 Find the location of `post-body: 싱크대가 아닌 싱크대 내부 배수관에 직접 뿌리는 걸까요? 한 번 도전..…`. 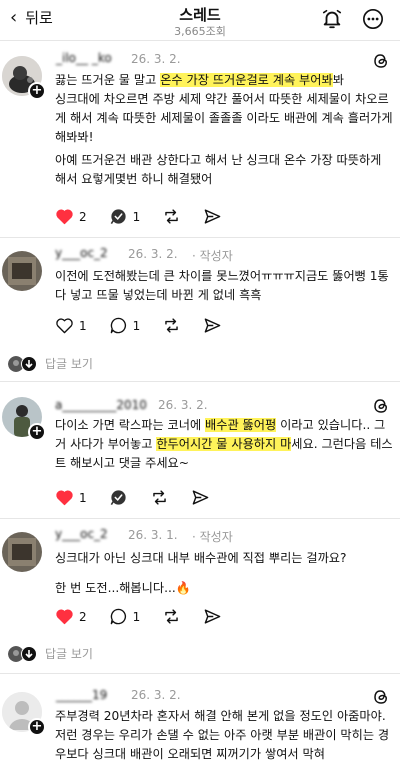

post-body: 싱크대가 아닌 싱크대 내부 배수관에 직접 뿌리는 걸까요? 한 번 도전..… is located at coordinates (224, 573).